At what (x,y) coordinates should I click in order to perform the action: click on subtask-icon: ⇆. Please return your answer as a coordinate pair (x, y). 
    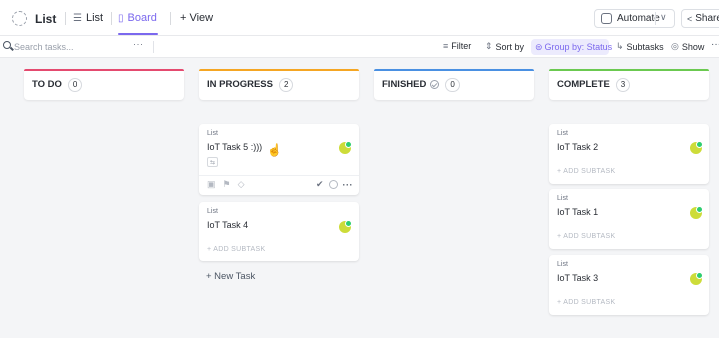
    Looking at the image, I should click on (212, 162).